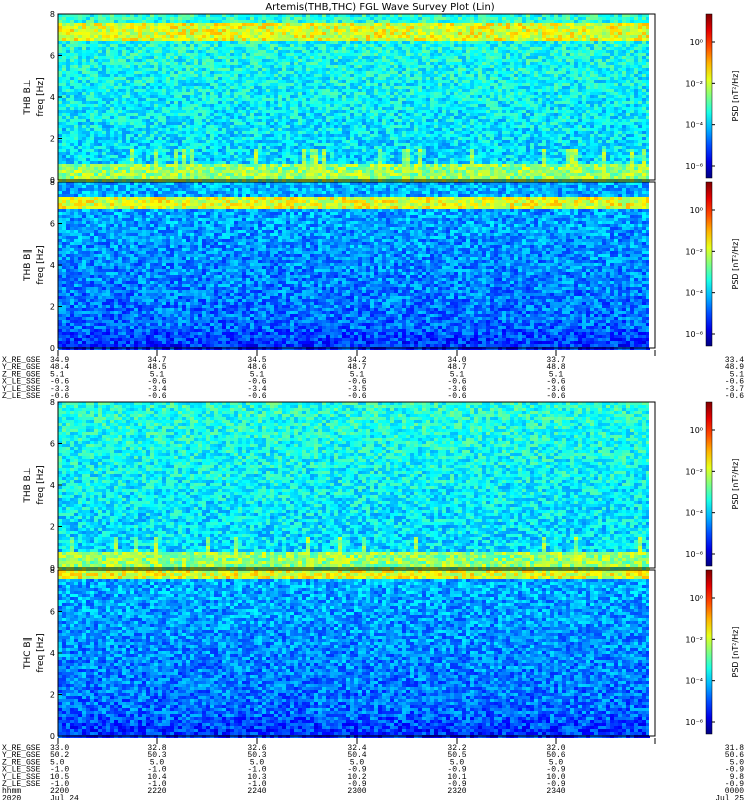  I want to click on panel-label: THB B∥, so click(28, 265).